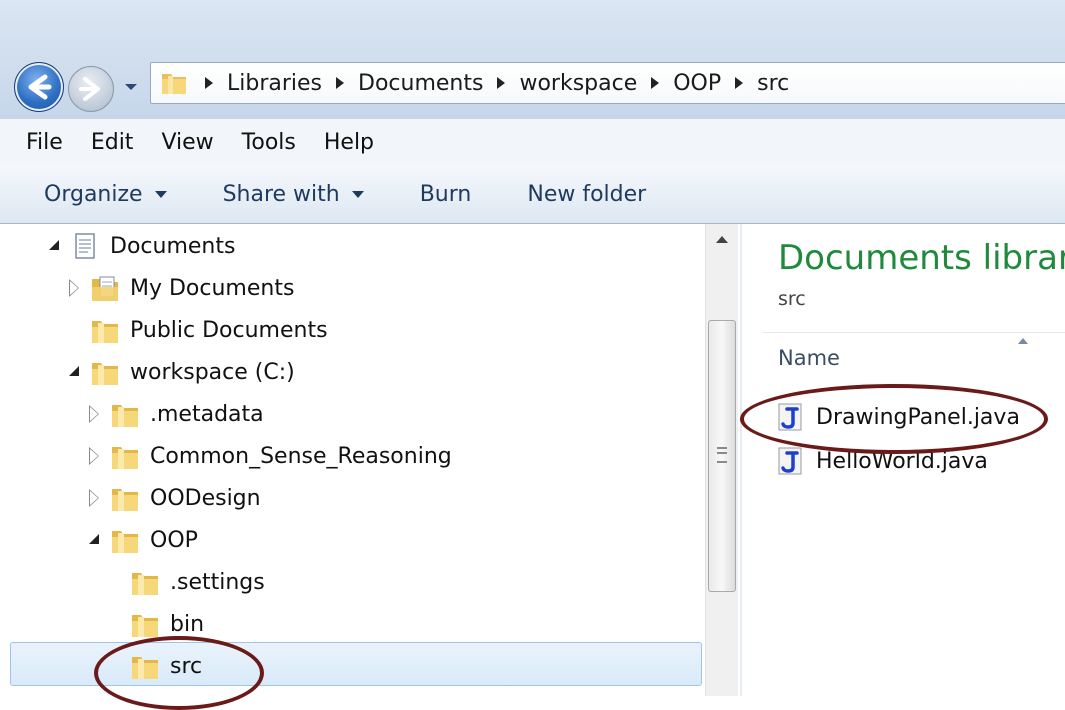 Image resolution: width=1065 pixels, height=710 pixels. What do you see at coordinates (792, 299) in the screenshot?
I see `library-subtitle: src` at bounding box center [792, 299].